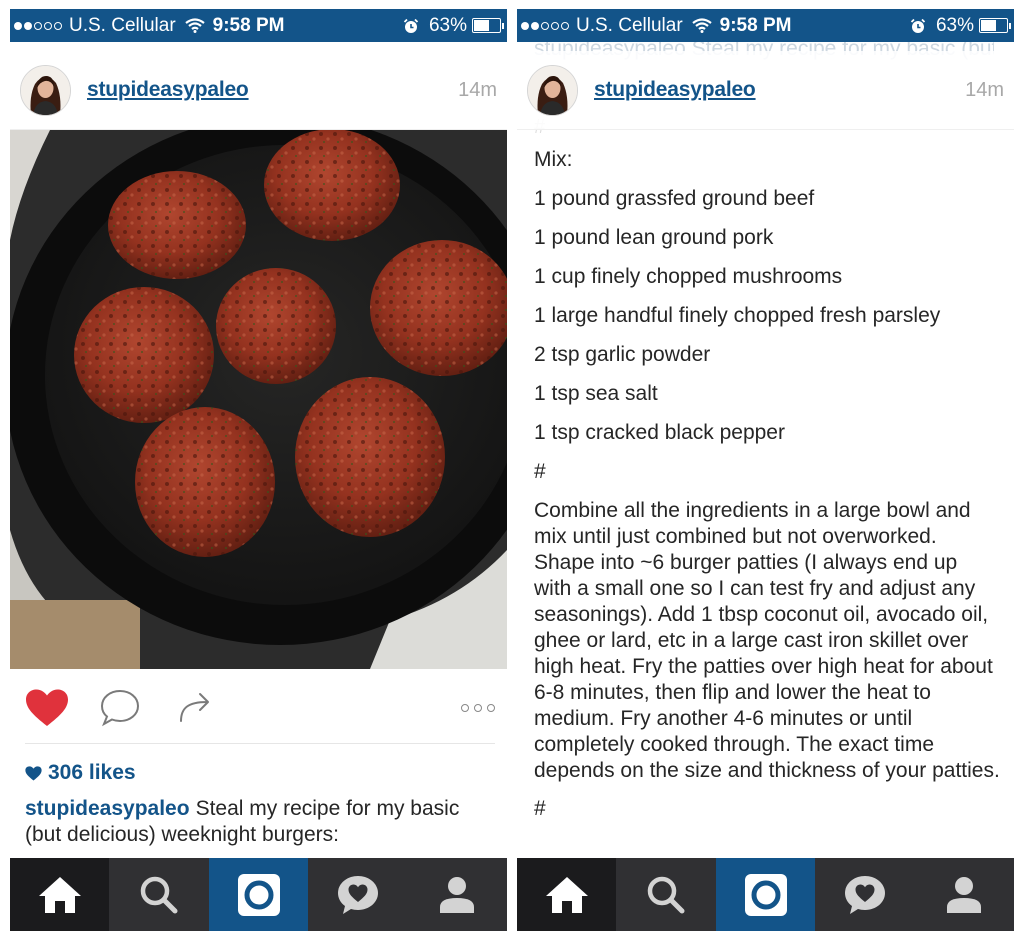 The height and width of the screenshot is (941, 1024). I want to click on post-actions, so click(258, 708).